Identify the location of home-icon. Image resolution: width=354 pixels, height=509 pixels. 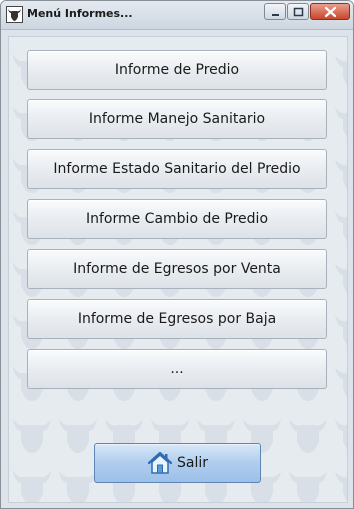
(160, 462).